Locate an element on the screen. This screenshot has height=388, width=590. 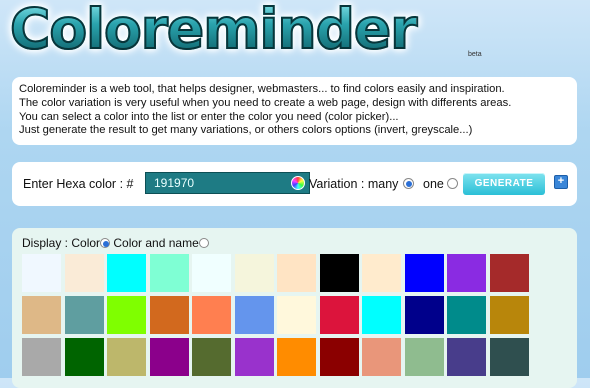
hex-label: Enter Hexa color : # is located at coordinates (78, 184).